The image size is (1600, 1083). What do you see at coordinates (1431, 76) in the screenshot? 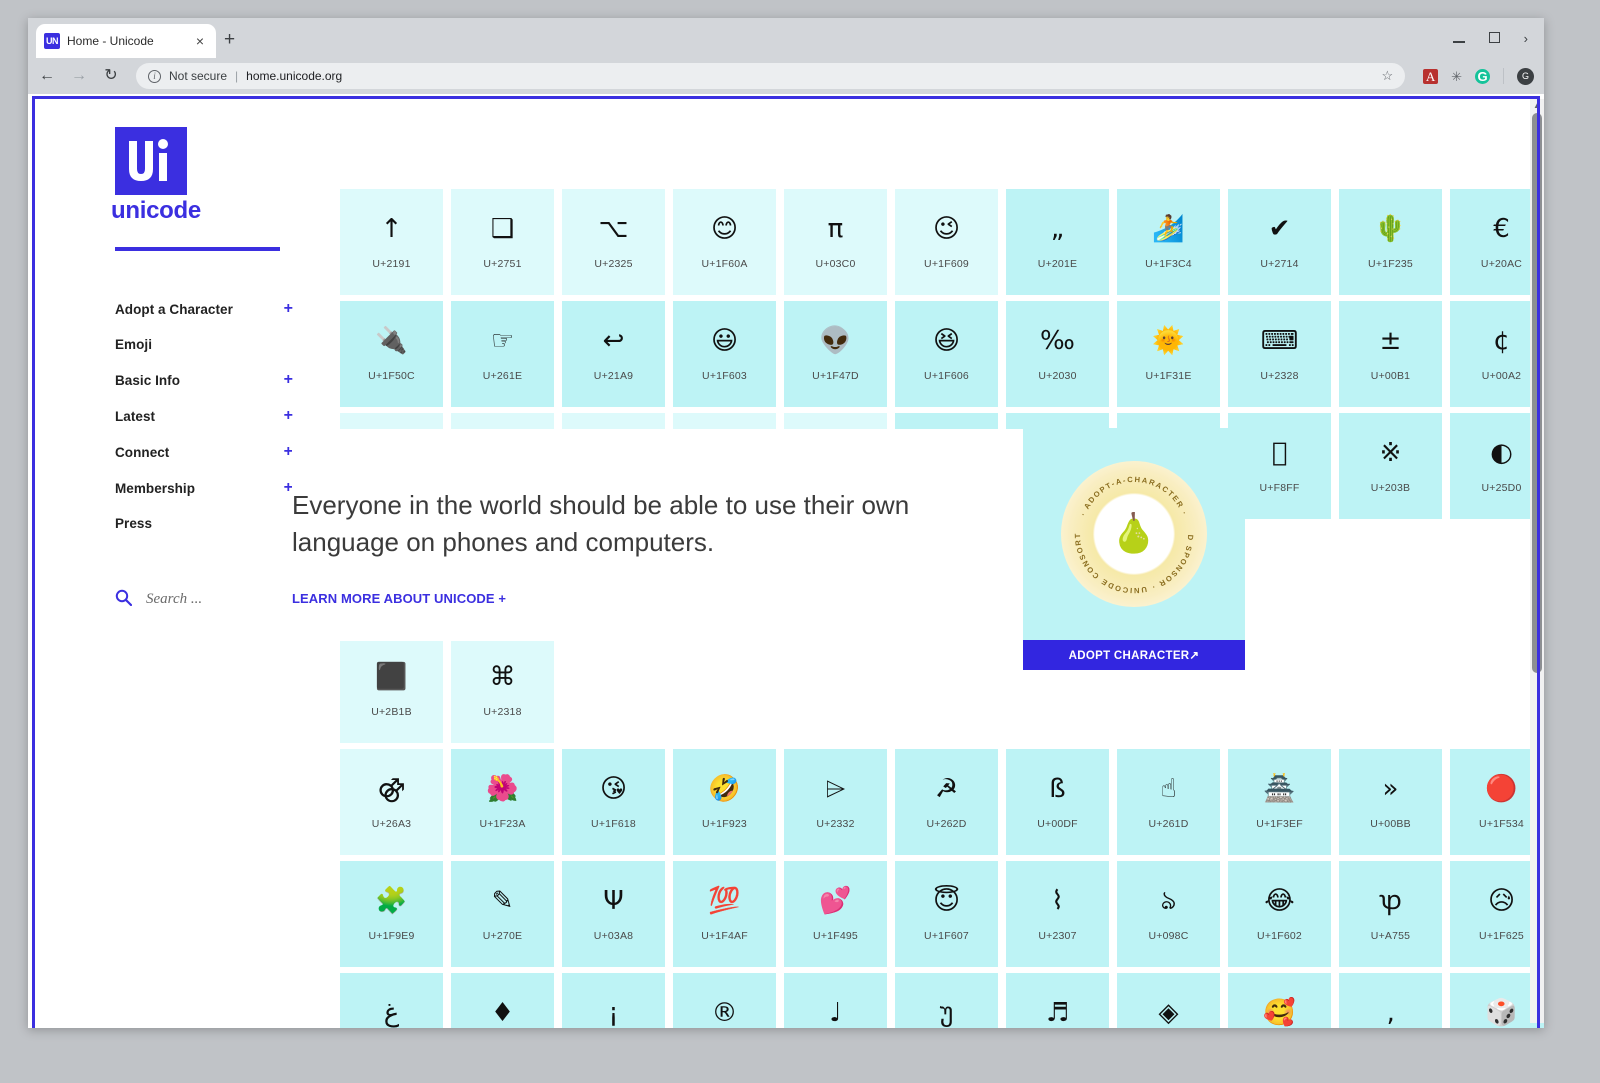
I see `pdf-extension-icon: A` at bounding box center [1431, 76].